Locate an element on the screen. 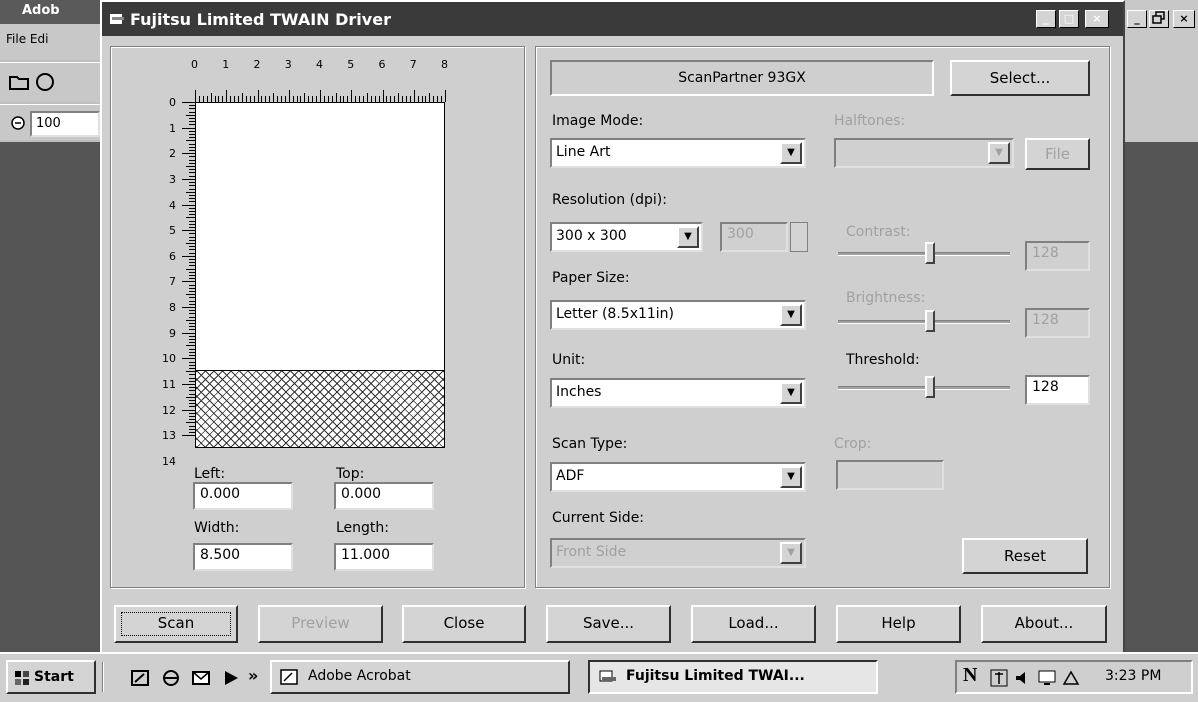  network-tray-icon is located at coordinates (1071, 678).